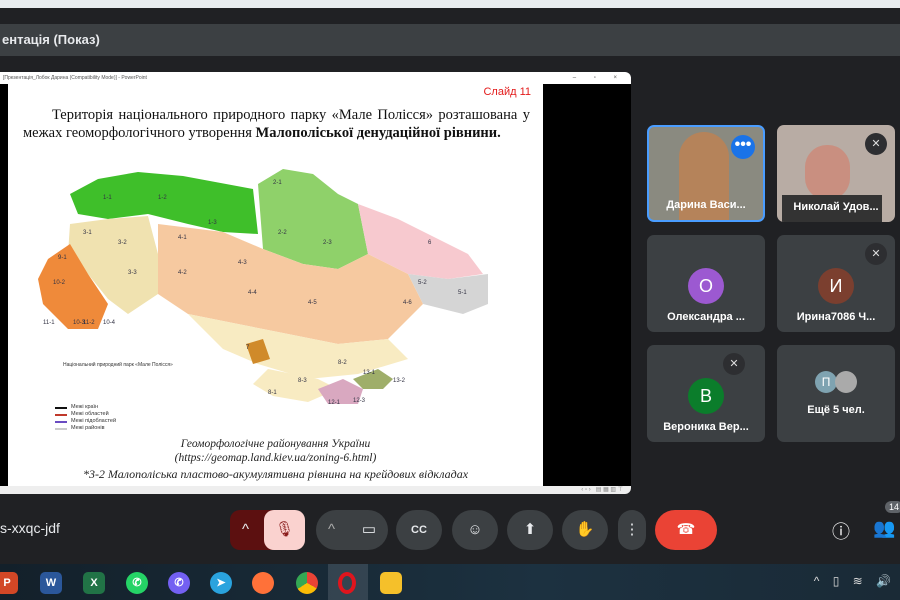 This screenshot has height=600, width=900. I want to click on map-region-label: 8-2, so click(342, 363).